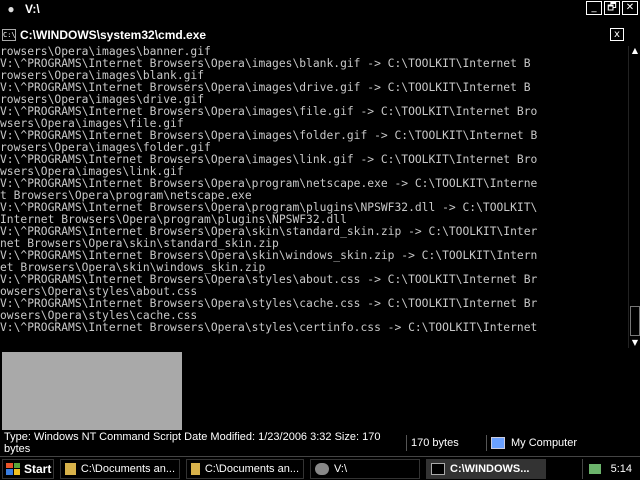  What do you see at coordinates (630, 8) in the screenshot?
I see `close-button: ✕` at bounding box center [630, 8].